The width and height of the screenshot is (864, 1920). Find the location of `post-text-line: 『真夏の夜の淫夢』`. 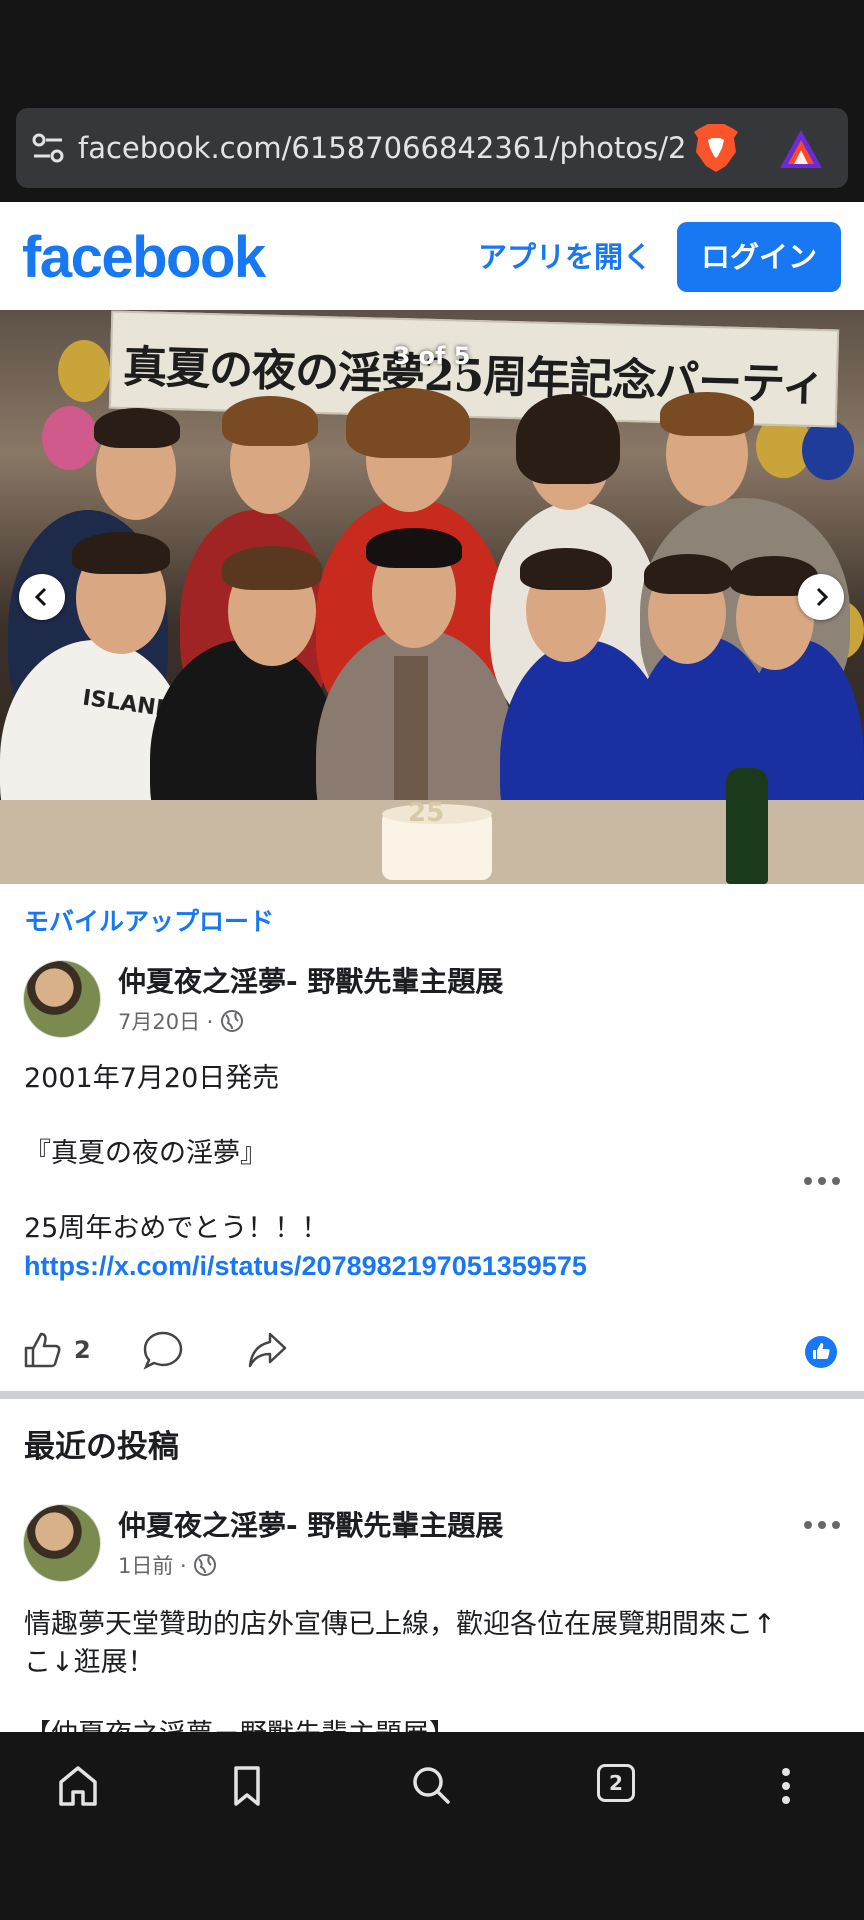

post-text-line: 『真夏の夜の淫夢』 is located at coordinates (145, 1153).